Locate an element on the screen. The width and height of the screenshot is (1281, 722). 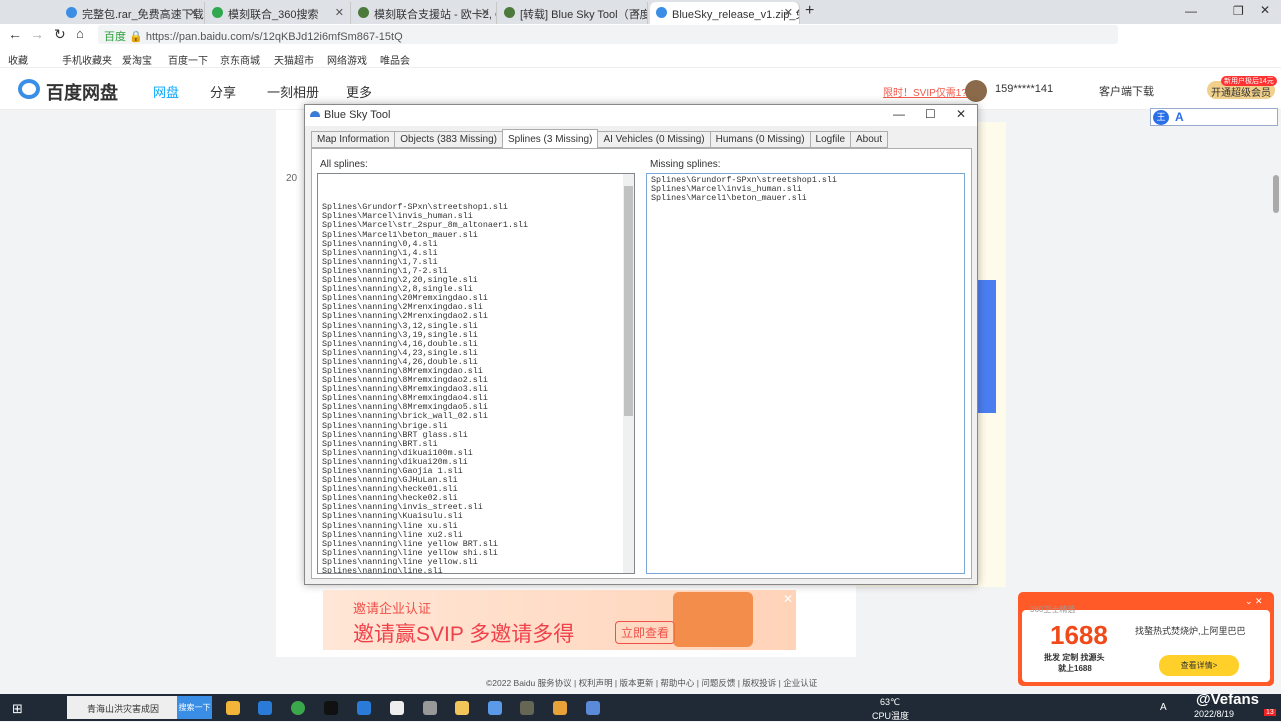
browser-tab: 模刻联合_360搜索 ✕ is located at coordinates (278, 13).